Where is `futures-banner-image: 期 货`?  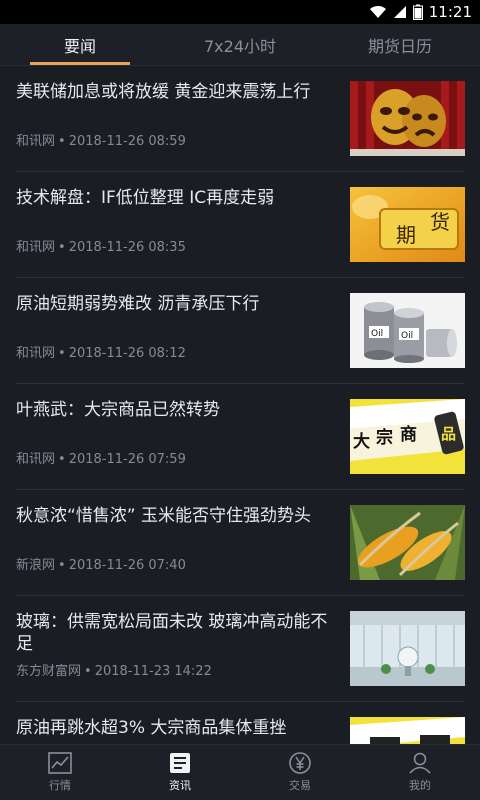 futures-banner-image: 期 货 is located at coordinates (407, 224).